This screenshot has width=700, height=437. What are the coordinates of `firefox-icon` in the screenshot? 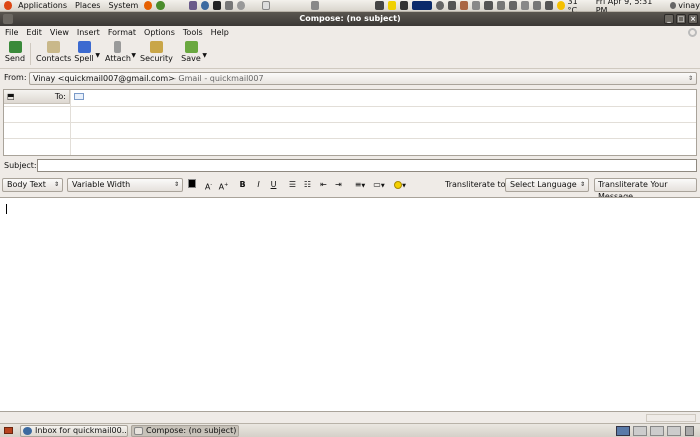 It's located at (148, 5).